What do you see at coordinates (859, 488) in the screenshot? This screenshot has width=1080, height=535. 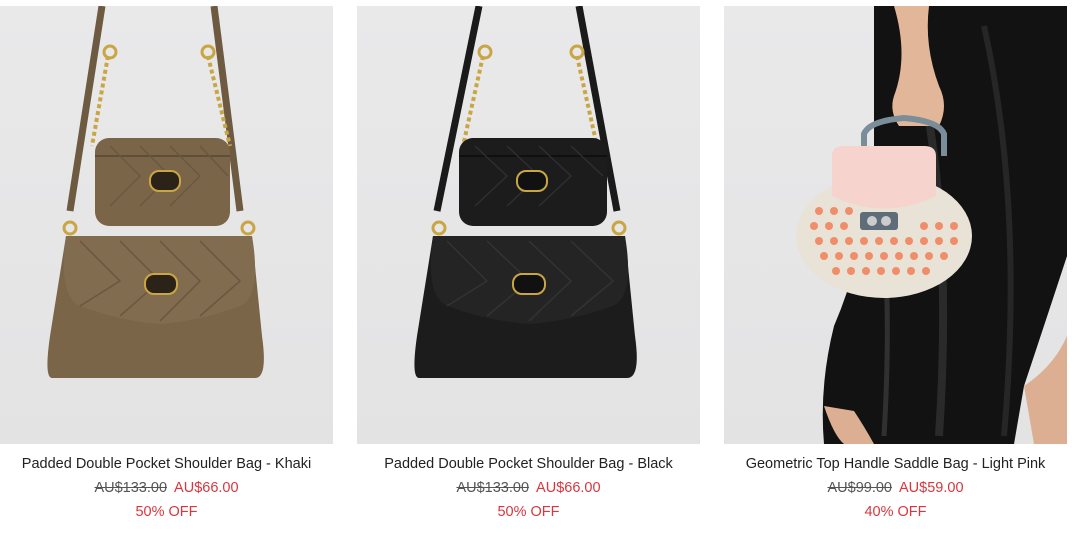 I see `original-price: AU$99.00` at bounding box center [859, 488].